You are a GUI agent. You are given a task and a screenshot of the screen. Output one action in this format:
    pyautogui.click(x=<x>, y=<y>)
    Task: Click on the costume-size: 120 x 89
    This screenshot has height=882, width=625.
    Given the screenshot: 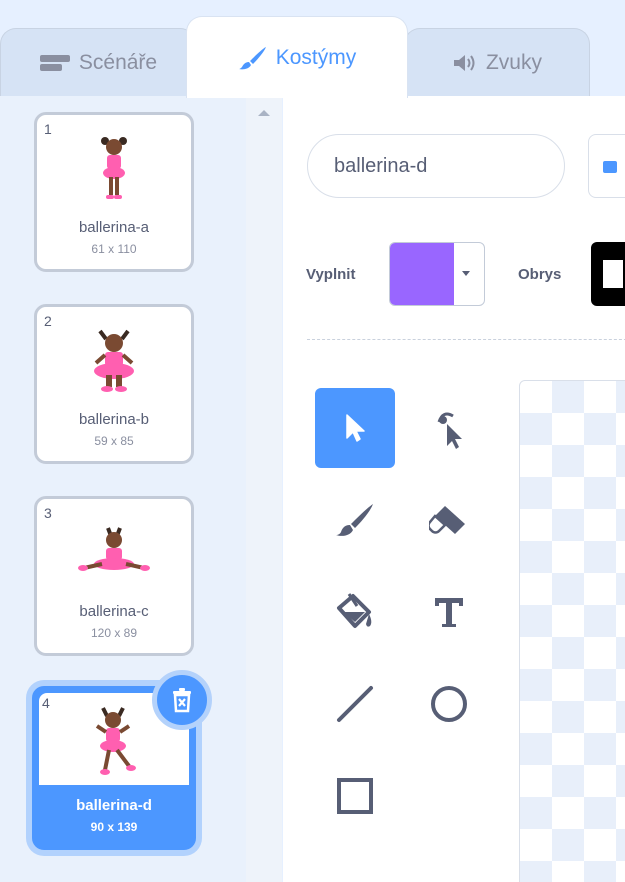 What is the action you would take?
    pyautogui.click(x=114, y=633)
    